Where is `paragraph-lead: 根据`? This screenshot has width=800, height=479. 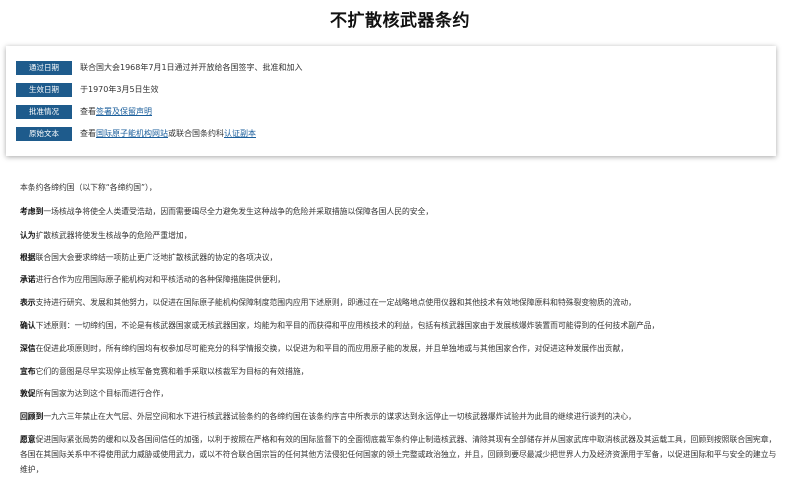 paragraph-lead: 根据 is located at coordinates (28, 257).